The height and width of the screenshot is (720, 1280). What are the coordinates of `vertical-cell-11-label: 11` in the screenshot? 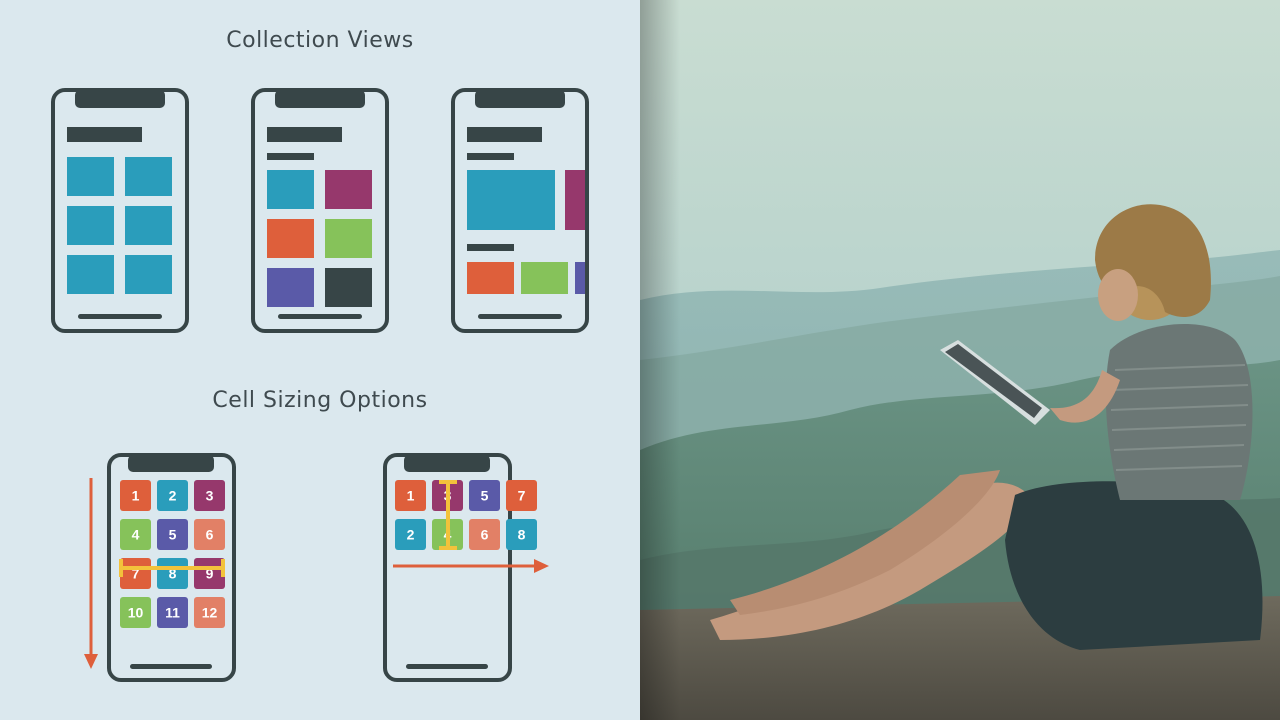 It's located at (172, 613).